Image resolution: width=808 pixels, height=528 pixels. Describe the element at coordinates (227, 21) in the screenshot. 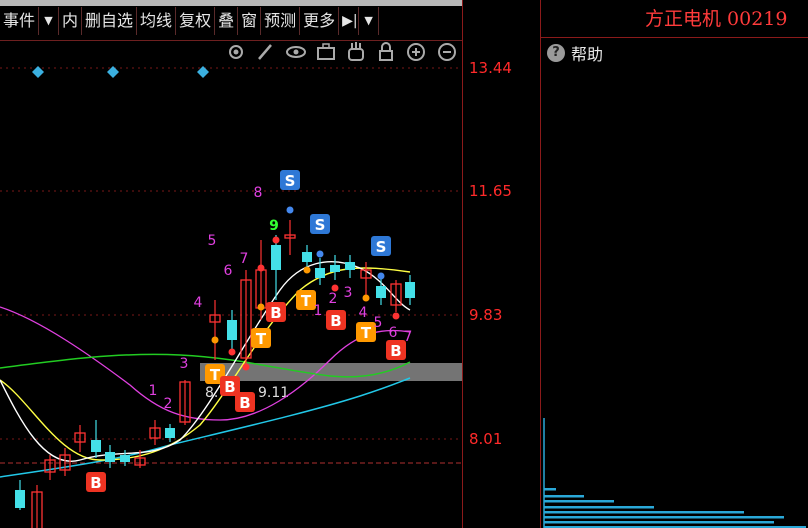

I see `toolbar-overlay-button: 叠` at that location.